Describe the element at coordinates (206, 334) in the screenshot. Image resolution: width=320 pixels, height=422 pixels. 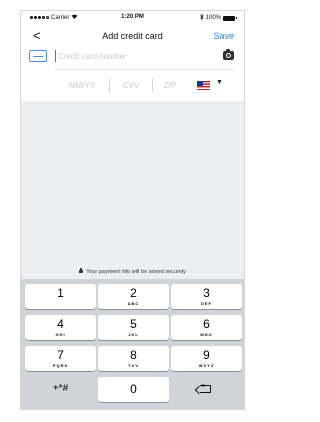
I see `key-letters: MNO` at that location.